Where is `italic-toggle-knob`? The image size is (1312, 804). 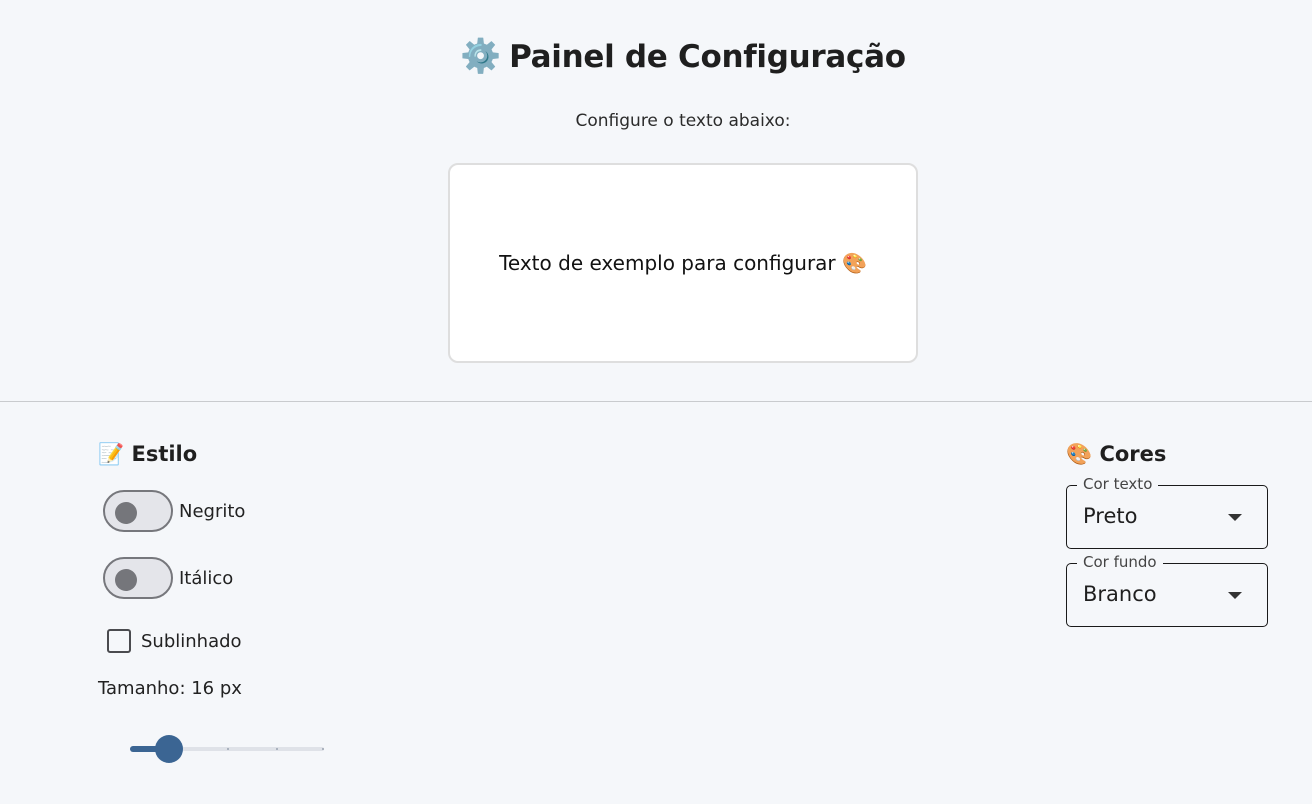
italic-toggle-knob is located at coordinates (126, 580).